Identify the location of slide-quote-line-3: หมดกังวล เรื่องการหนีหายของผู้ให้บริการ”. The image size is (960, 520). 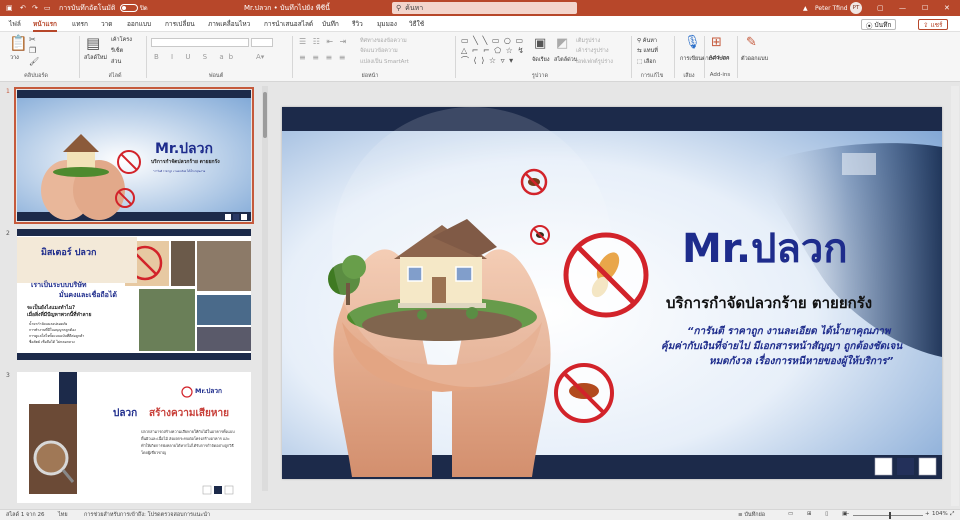
(801, 361).